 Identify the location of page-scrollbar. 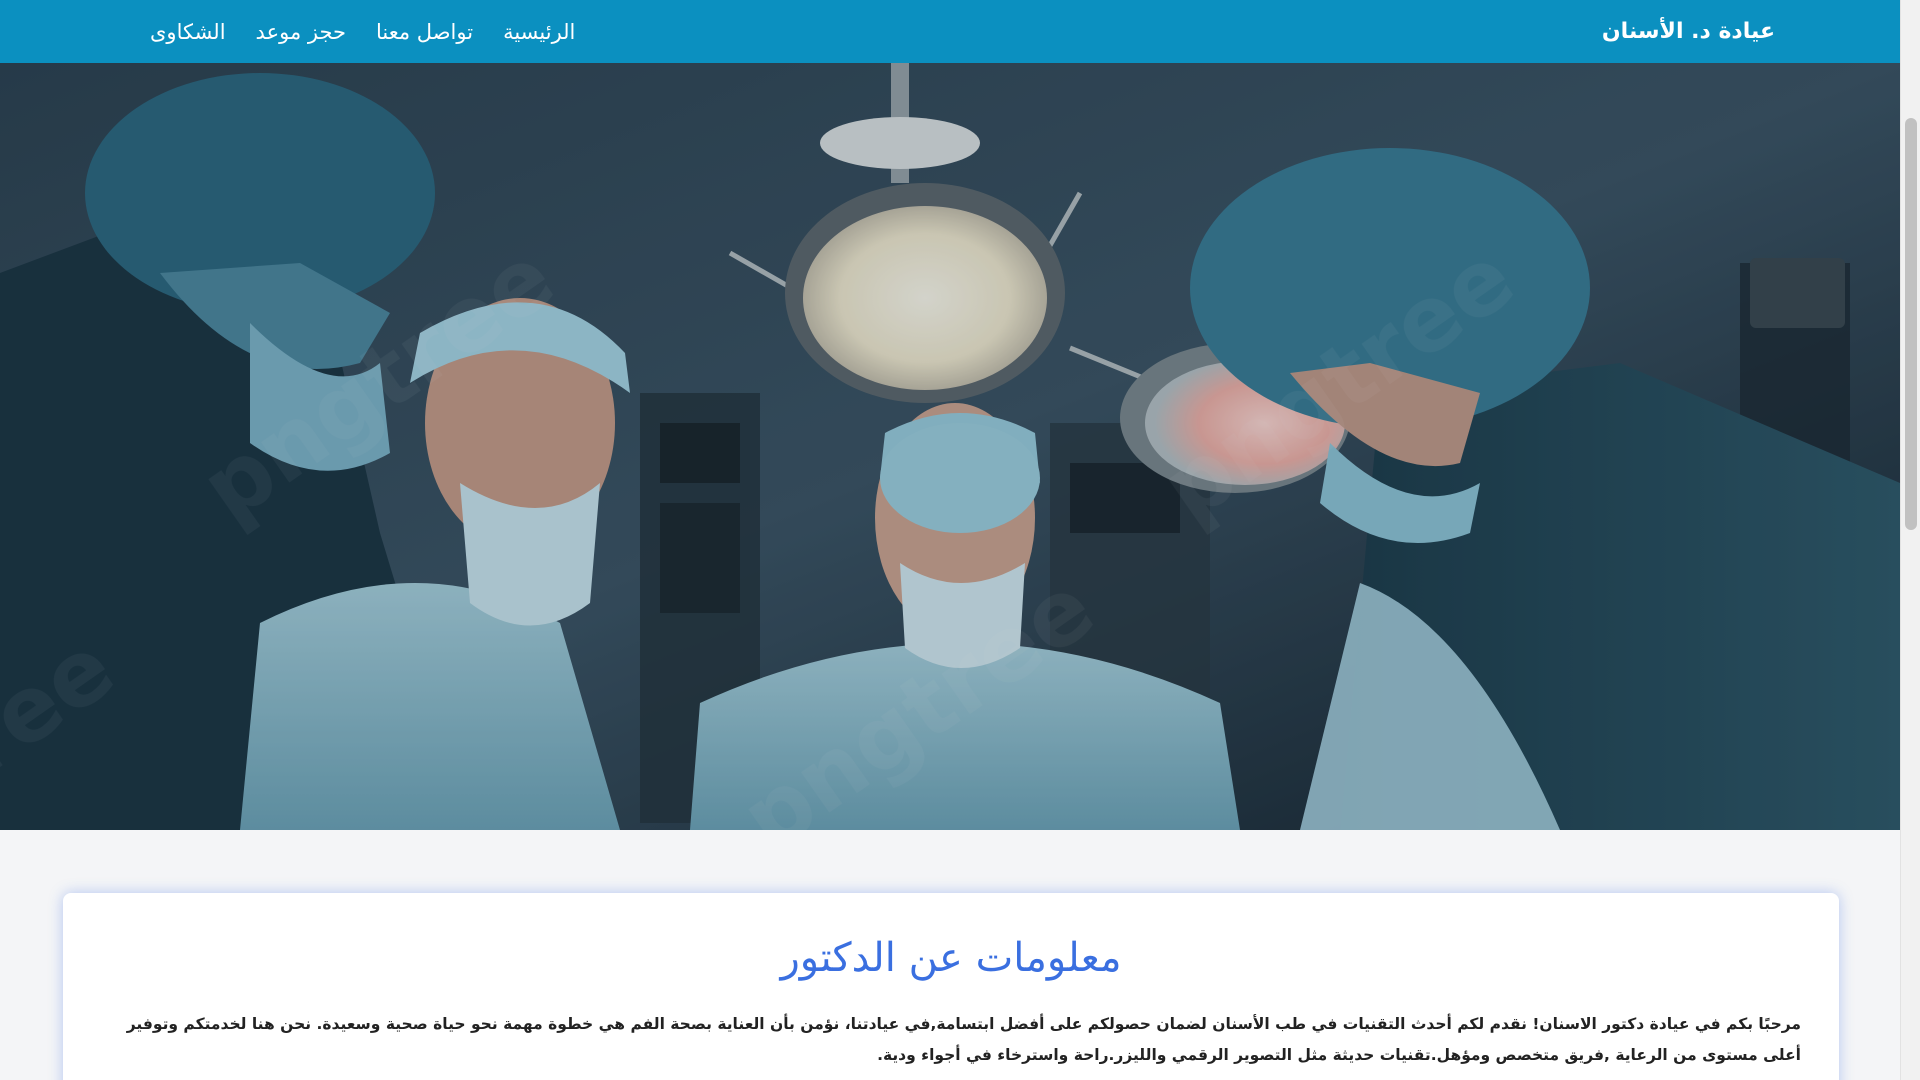
(1910, 540).